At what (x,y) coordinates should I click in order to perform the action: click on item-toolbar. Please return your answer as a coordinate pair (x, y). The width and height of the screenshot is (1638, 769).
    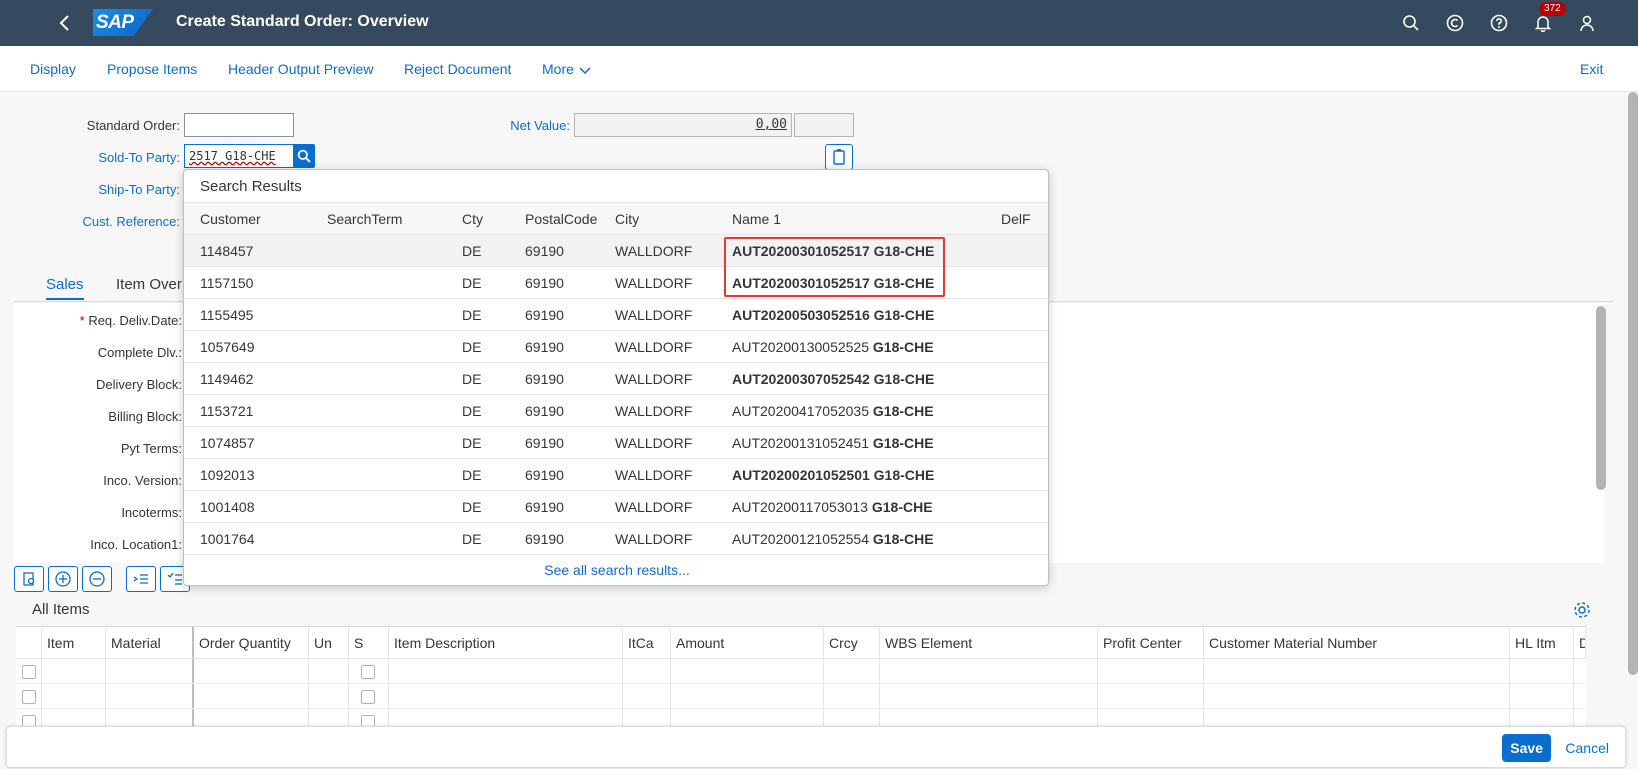
    Looking at the image, I should click on (102, 579).